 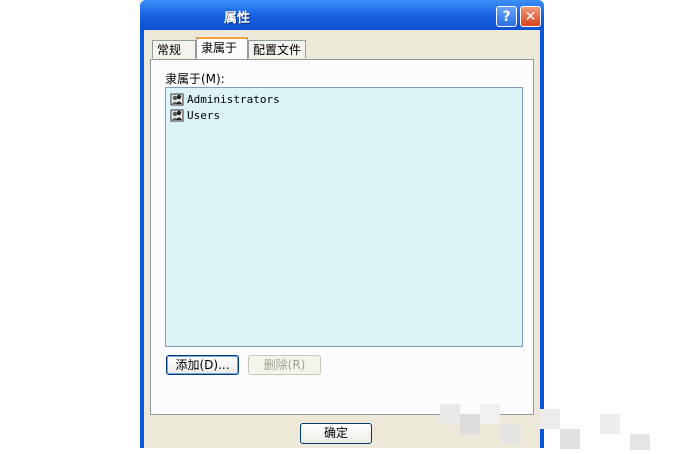 What do you see at coordinates (506, 16) in the screenshot?
I see `help-button: ?` at bounding box center [506, 16].